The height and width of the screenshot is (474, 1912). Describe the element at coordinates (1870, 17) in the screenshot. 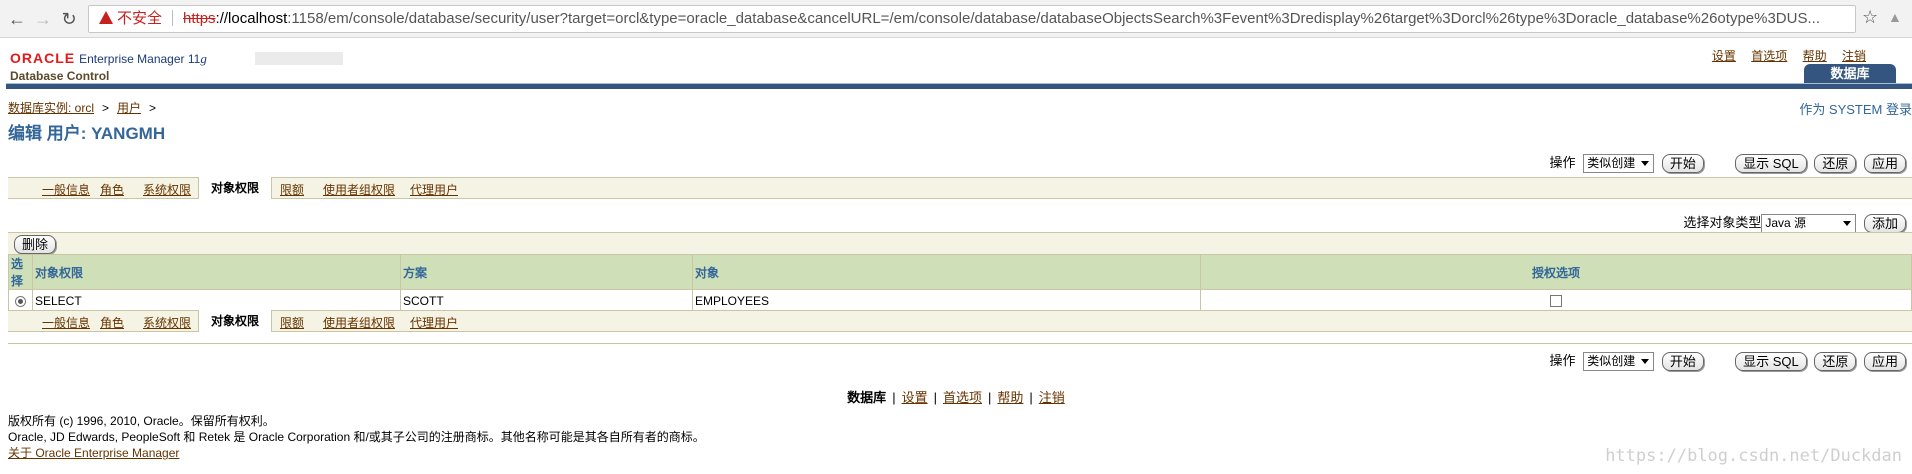

I see `bookmark-star-icon: ☆` at that location.